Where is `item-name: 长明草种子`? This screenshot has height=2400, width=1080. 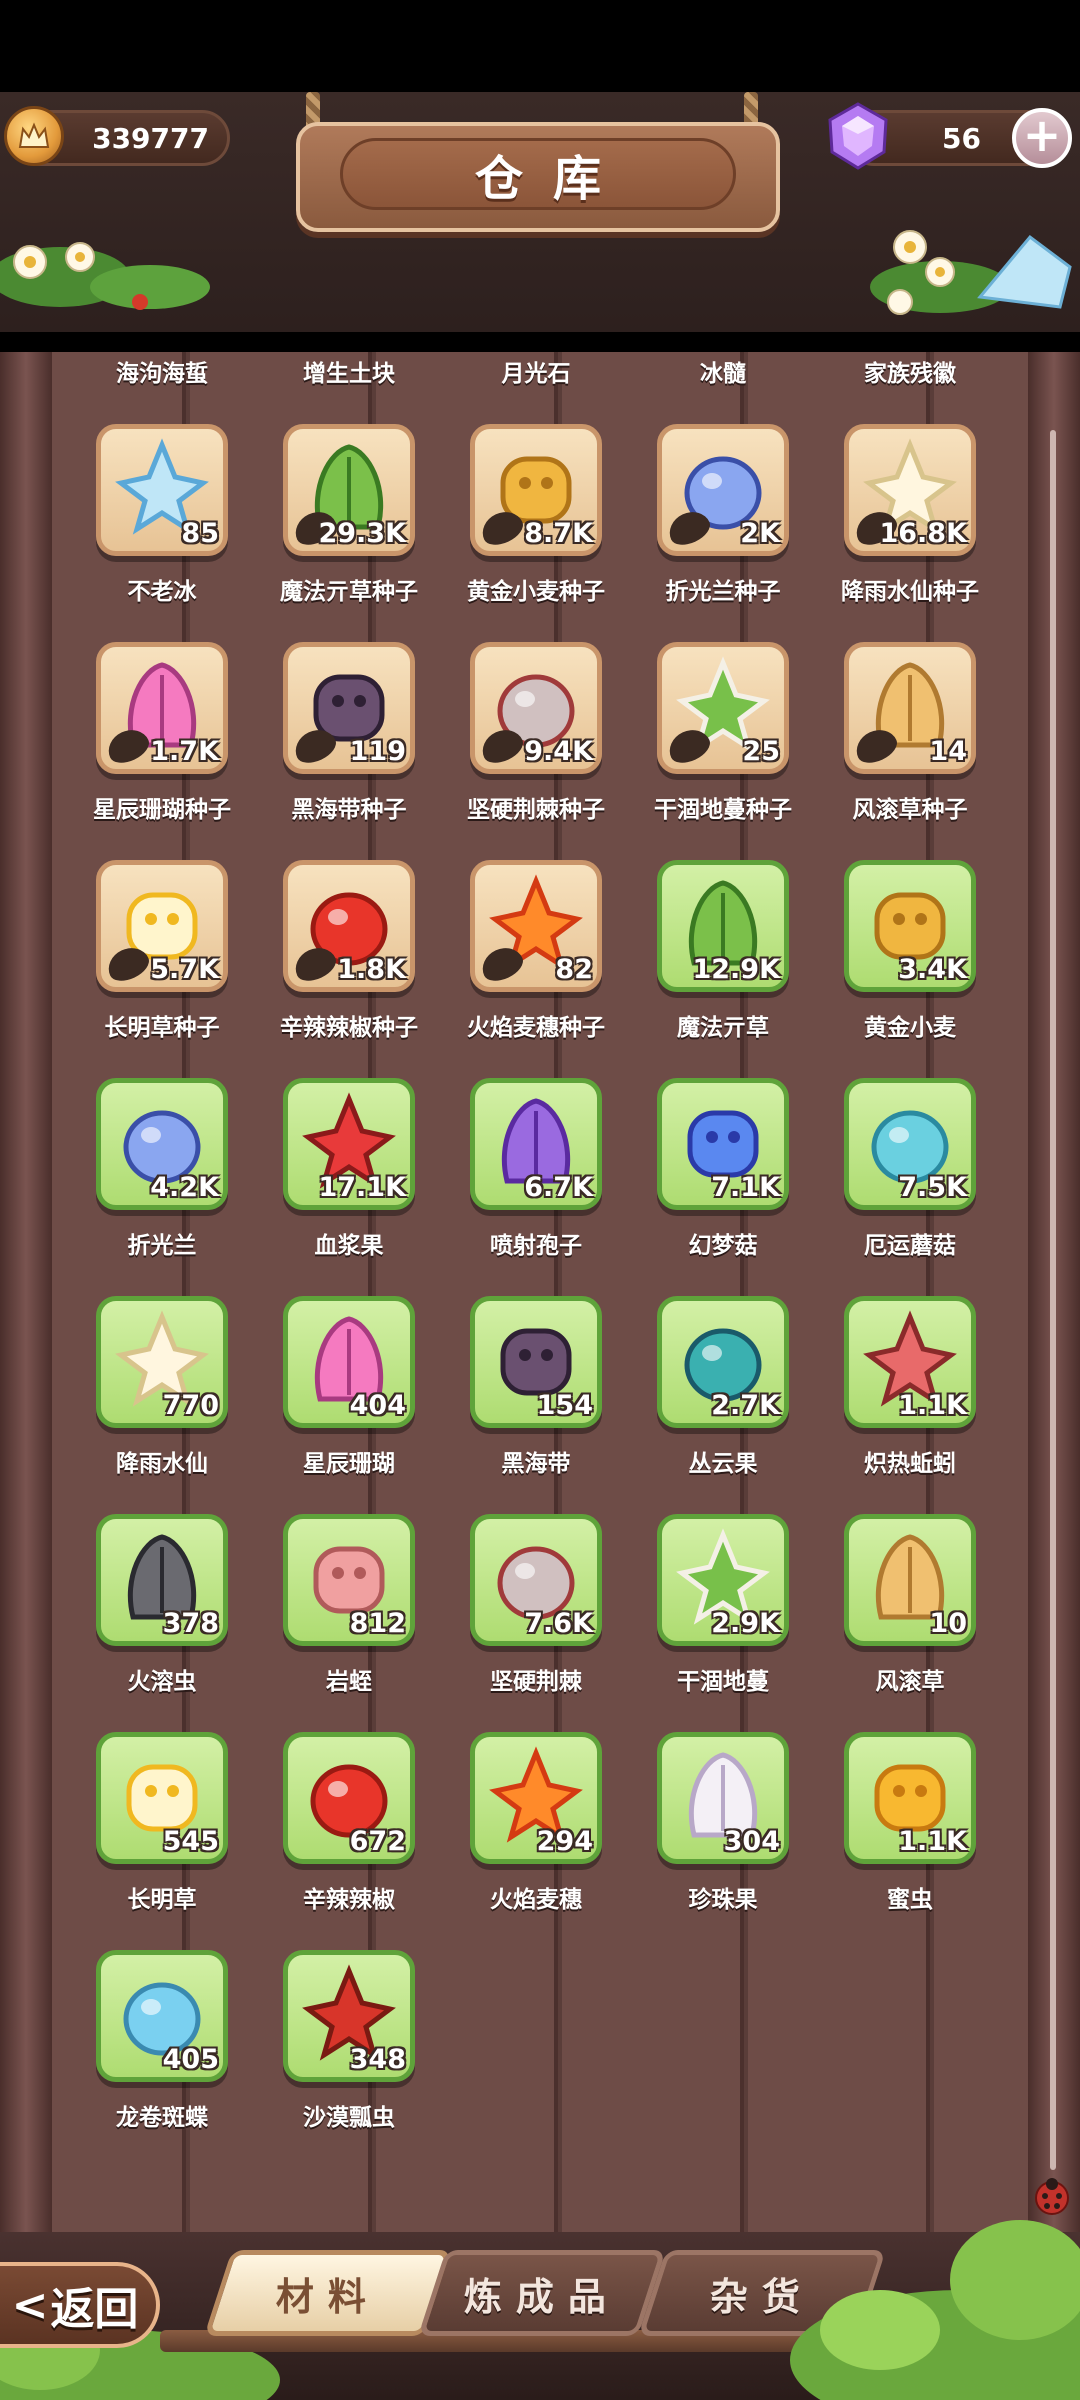
item-name: 长明草种子 is located at coordinates (162, 1028).